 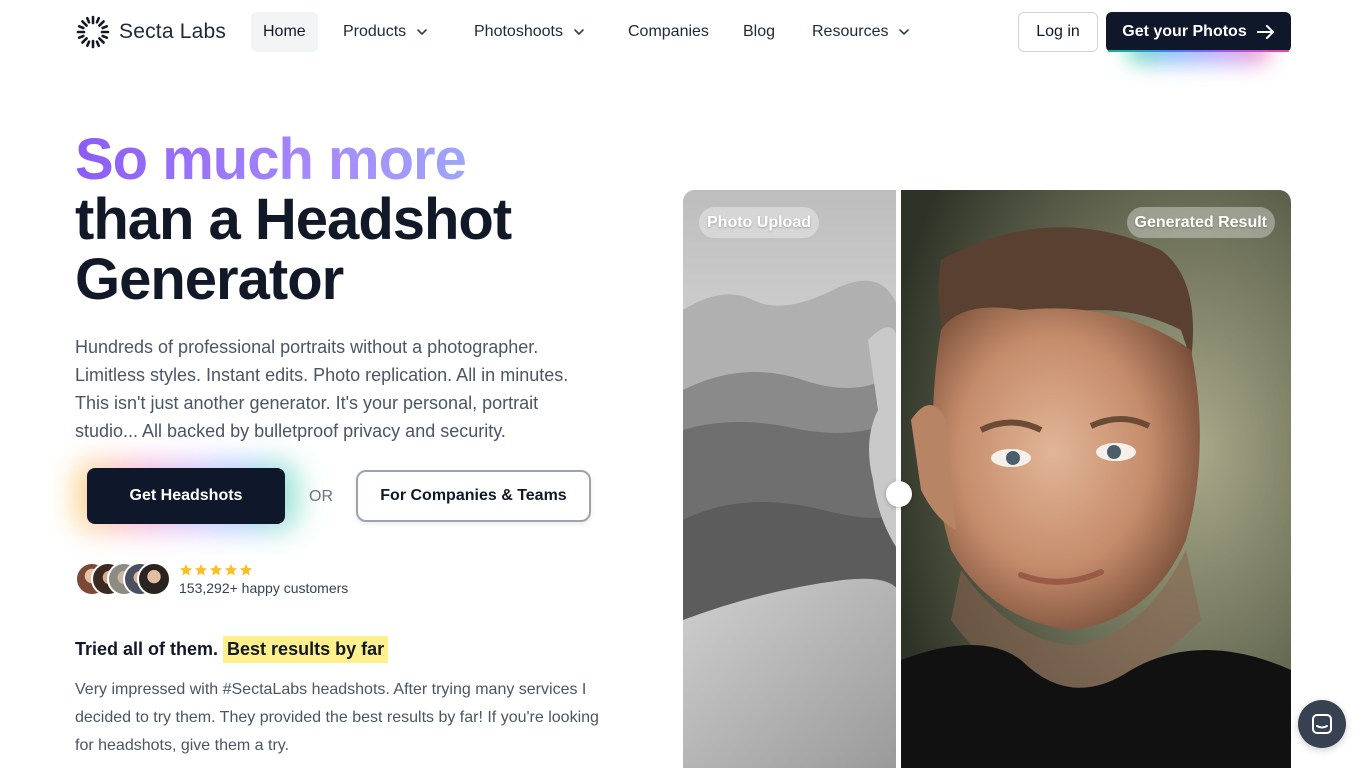 What do you see at coordinates (154, 579) in the screenshot?
I see `avatar` at bounding box center [154, 579].